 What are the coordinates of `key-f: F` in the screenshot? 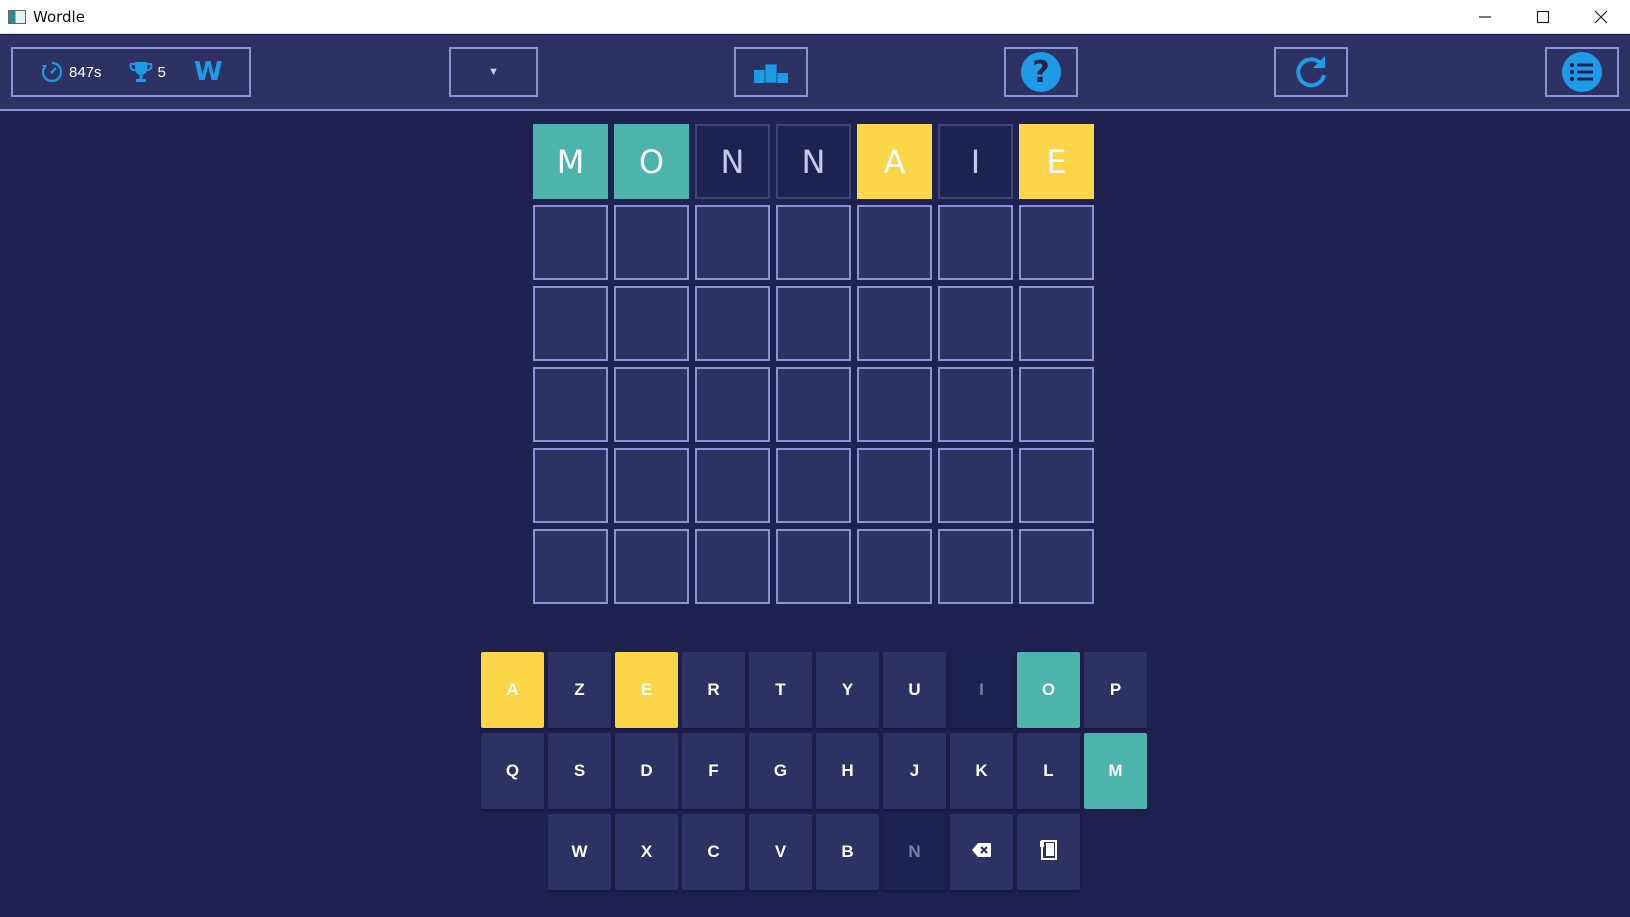 It's located at (713, 771).